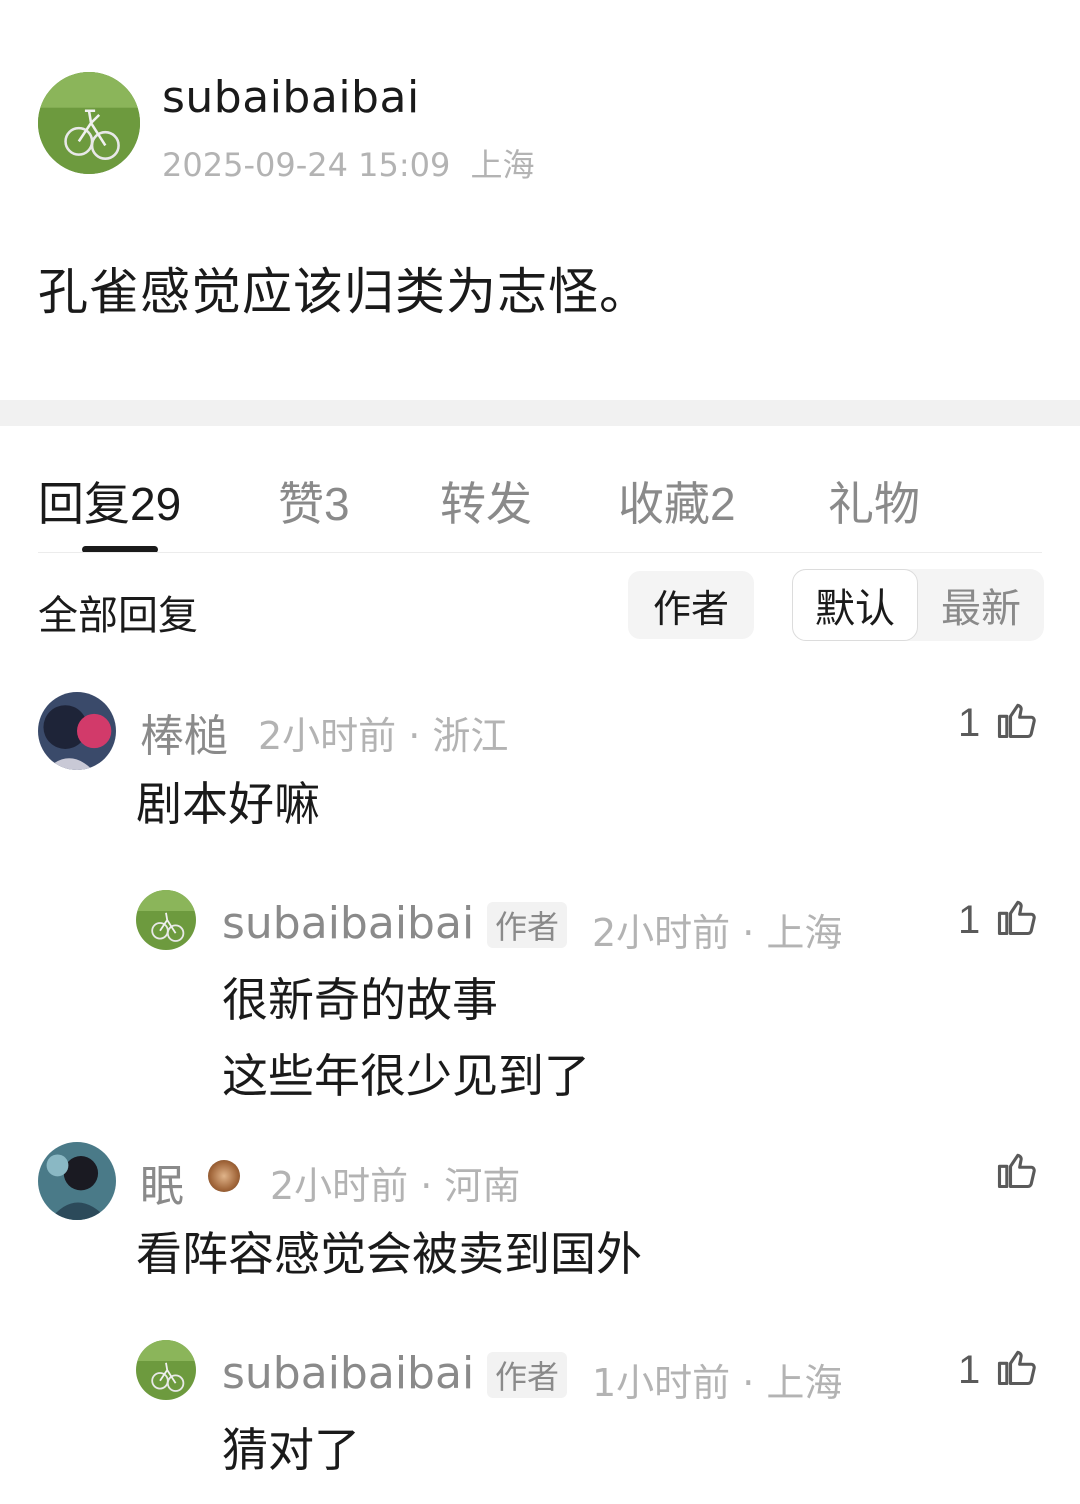 This screenshot has height=1504, width=1080. Describe the element at coordinates (344, 292) in the screenshot. I see `post-content: 孔雀感觉应该归类为志怪。` at that location.